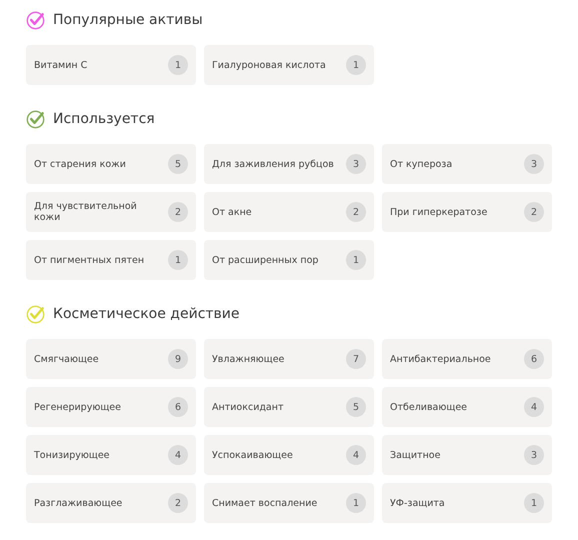 The image size is (578, 540). Describe the element at coordinates (467, 455) in the screenshot. I see `tag-card: Защитное 3` at that location.